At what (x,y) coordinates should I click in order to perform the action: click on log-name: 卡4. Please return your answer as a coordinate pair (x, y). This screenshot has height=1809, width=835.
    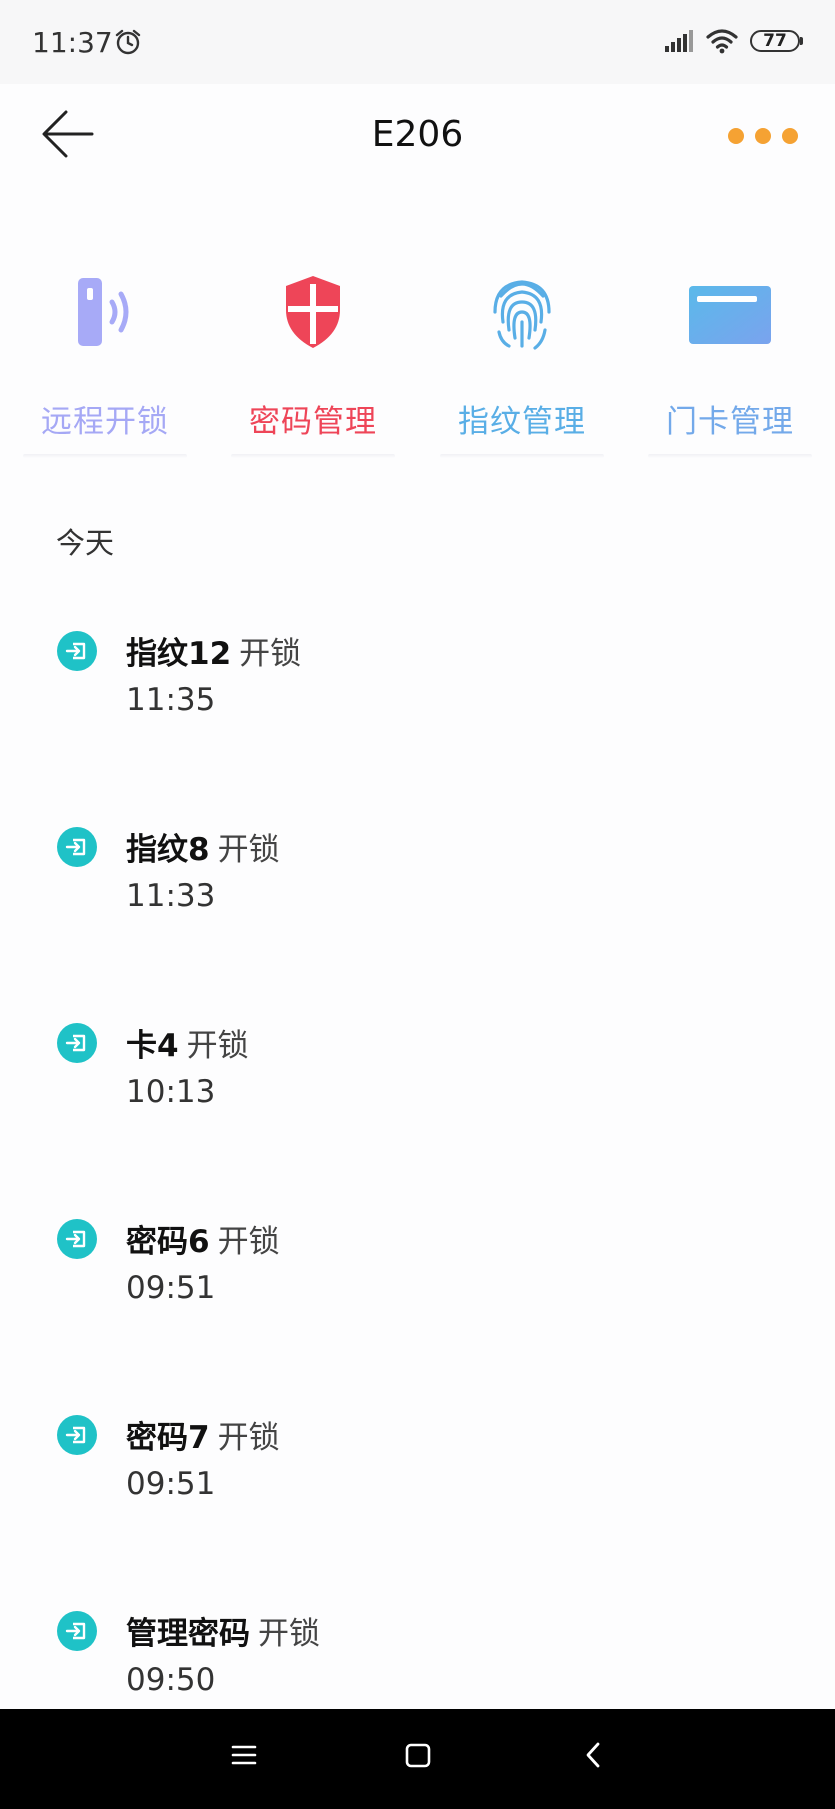
    Looking at the image, I should click on (152, 1046).